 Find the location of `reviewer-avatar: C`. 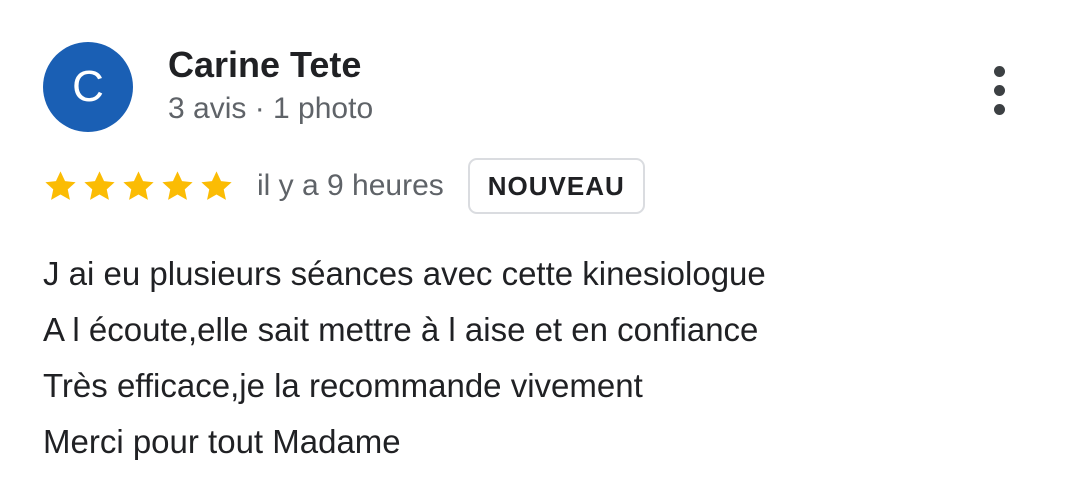

reviewer-avatar: C is located at coordinates (88, 87).